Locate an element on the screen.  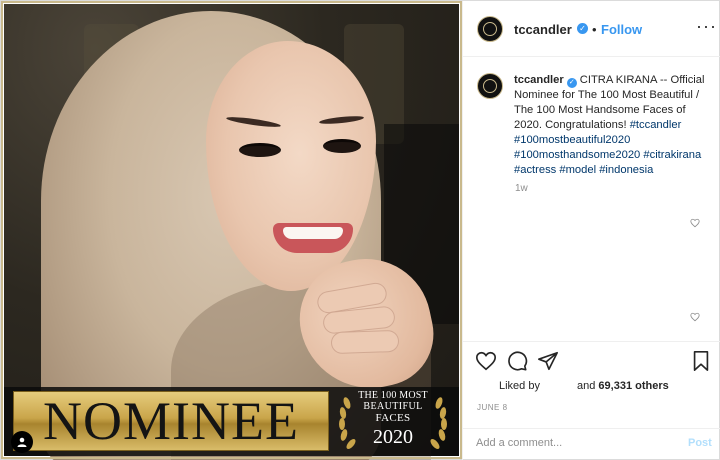
post-header: tccandler ✓ • Follow ··· is located at coordinates (591, 29).